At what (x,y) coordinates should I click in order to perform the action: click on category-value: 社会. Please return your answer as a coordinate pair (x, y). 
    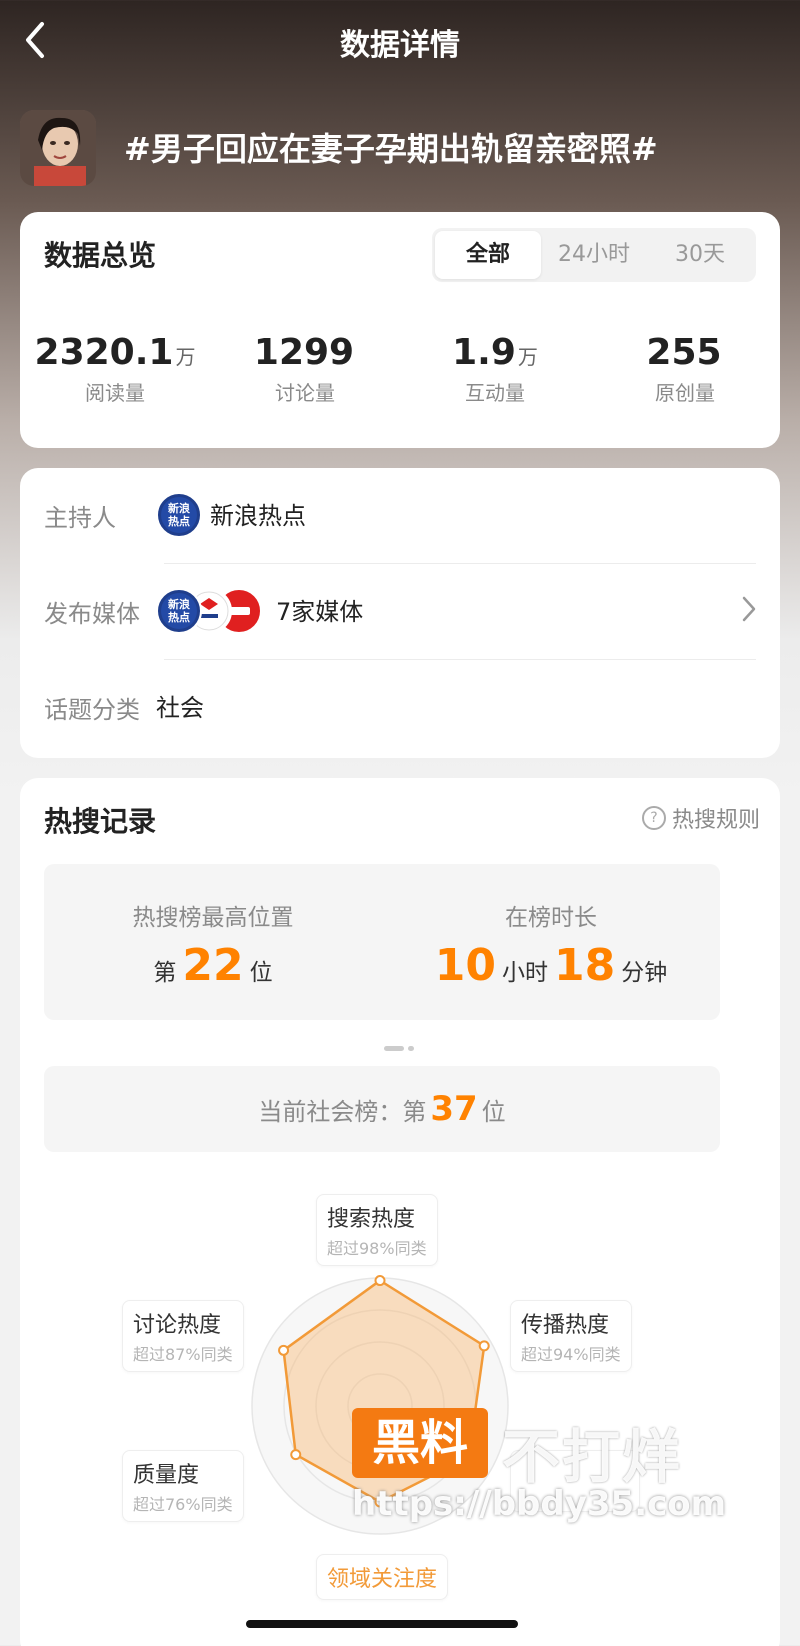
    Looking at the image, I should click on (180, 708).